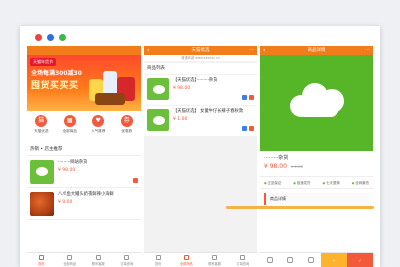 The width and height of the screenshot is (400, 267). I want to click on banner-line1: 全场每满300减30, so click(56, 73).